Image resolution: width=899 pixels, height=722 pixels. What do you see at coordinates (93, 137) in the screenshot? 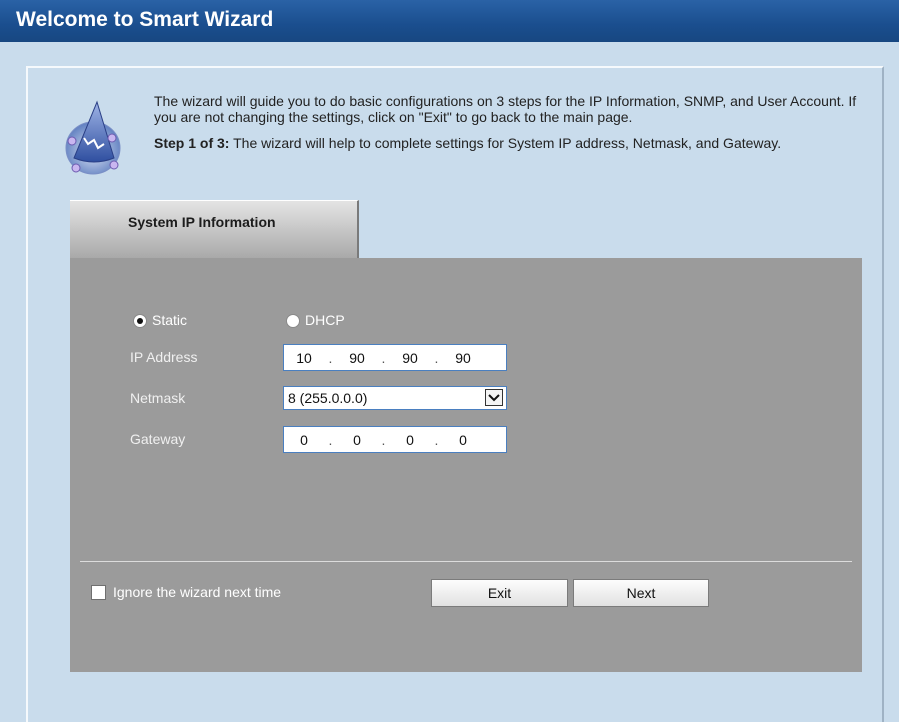
I see `wizard-hat-icon` at bounding box center [93, 137].